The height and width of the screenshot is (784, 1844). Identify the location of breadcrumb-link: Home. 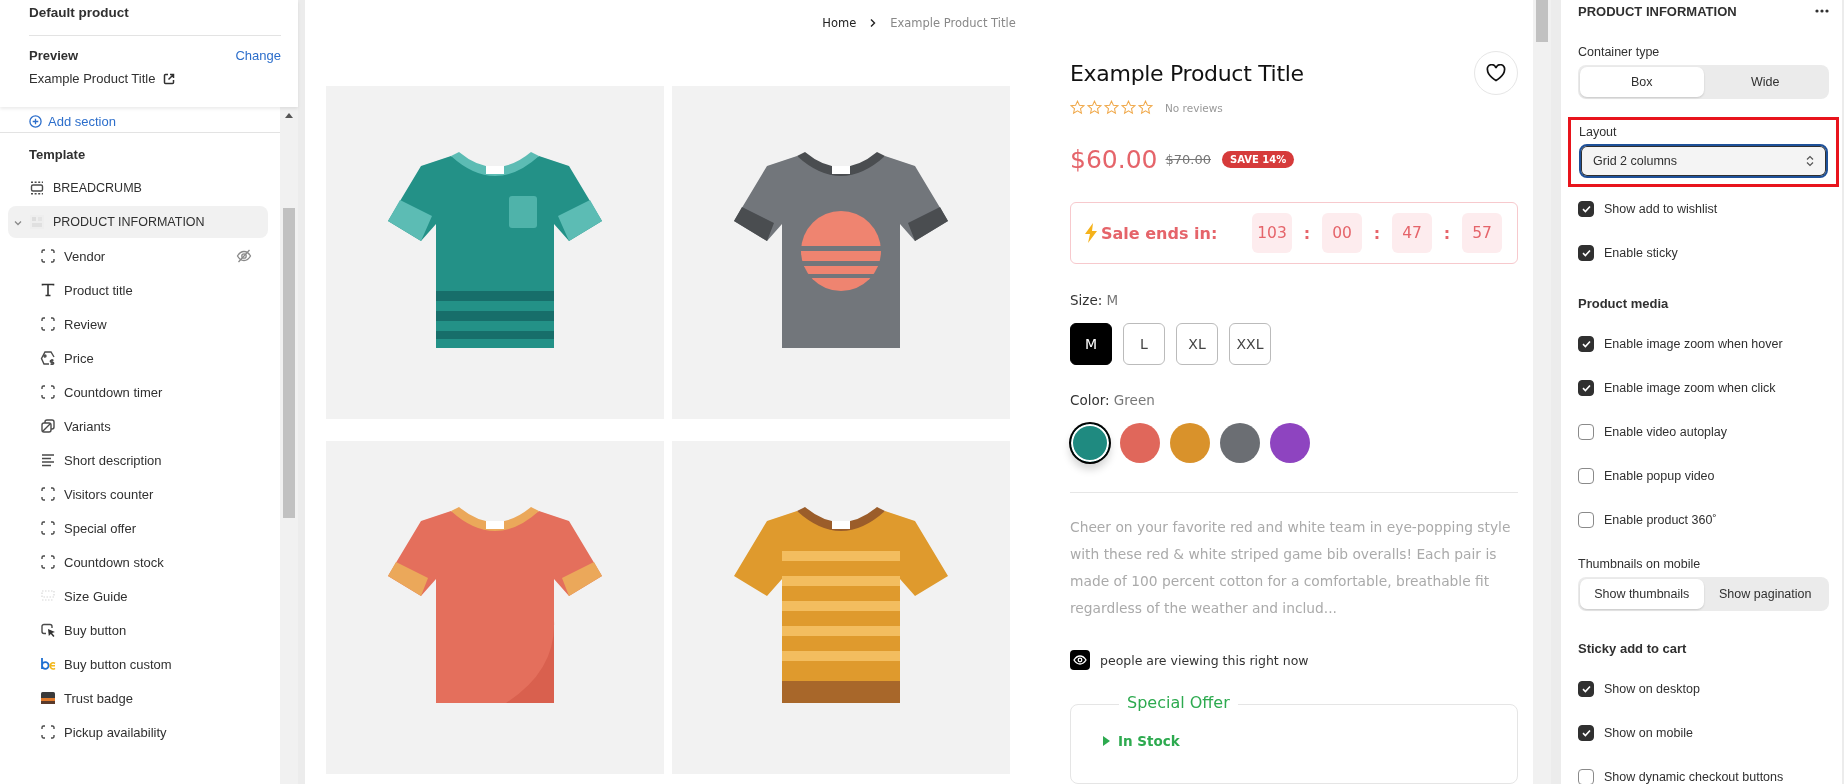
(839, 22).